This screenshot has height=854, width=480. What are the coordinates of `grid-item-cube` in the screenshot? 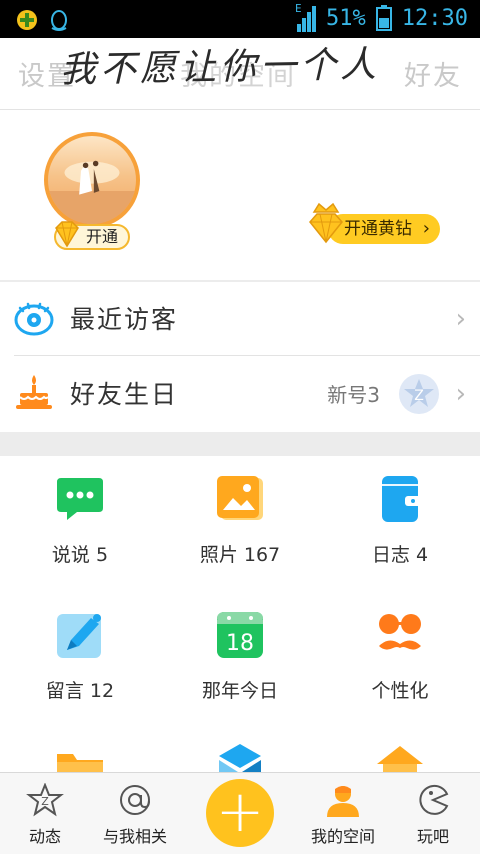 It's located at (240, 750).